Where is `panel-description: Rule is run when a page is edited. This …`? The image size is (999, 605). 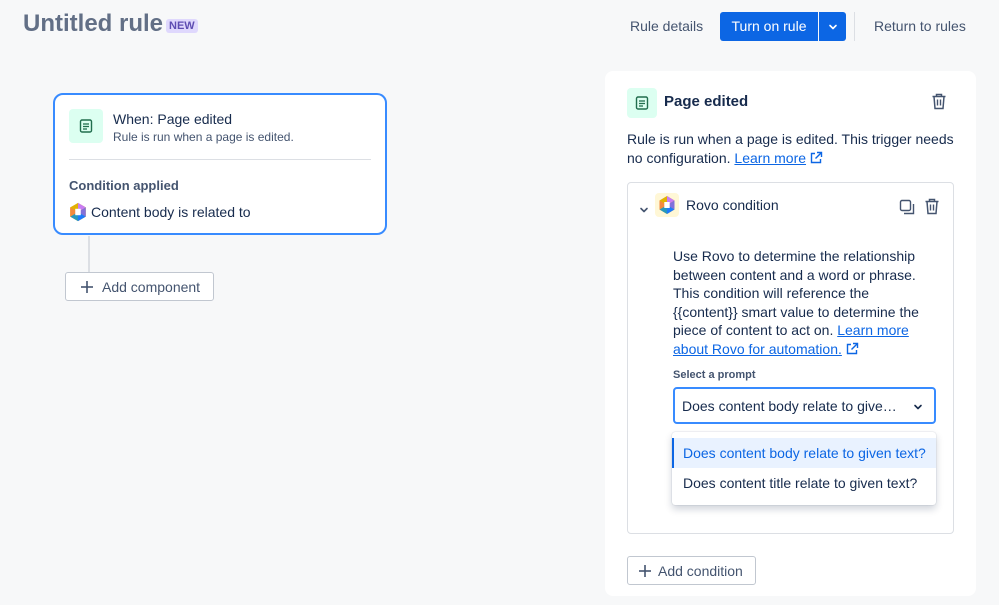 panel-description: Rule is run when a page is edited. This … is located at coordinates (797, 149).